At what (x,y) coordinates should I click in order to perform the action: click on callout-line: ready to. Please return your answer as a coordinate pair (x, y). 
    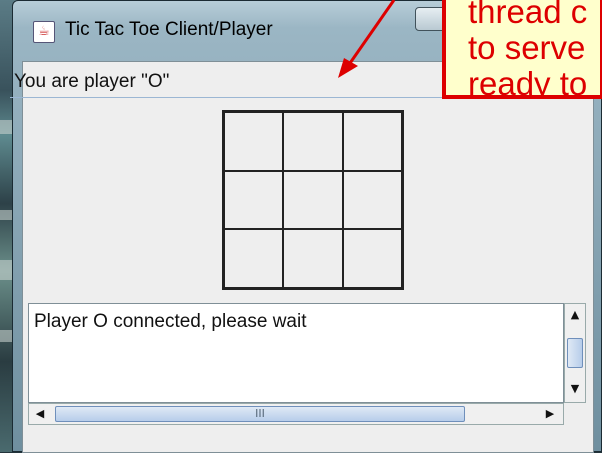
    Looking at the image, I should click on (528, 82).